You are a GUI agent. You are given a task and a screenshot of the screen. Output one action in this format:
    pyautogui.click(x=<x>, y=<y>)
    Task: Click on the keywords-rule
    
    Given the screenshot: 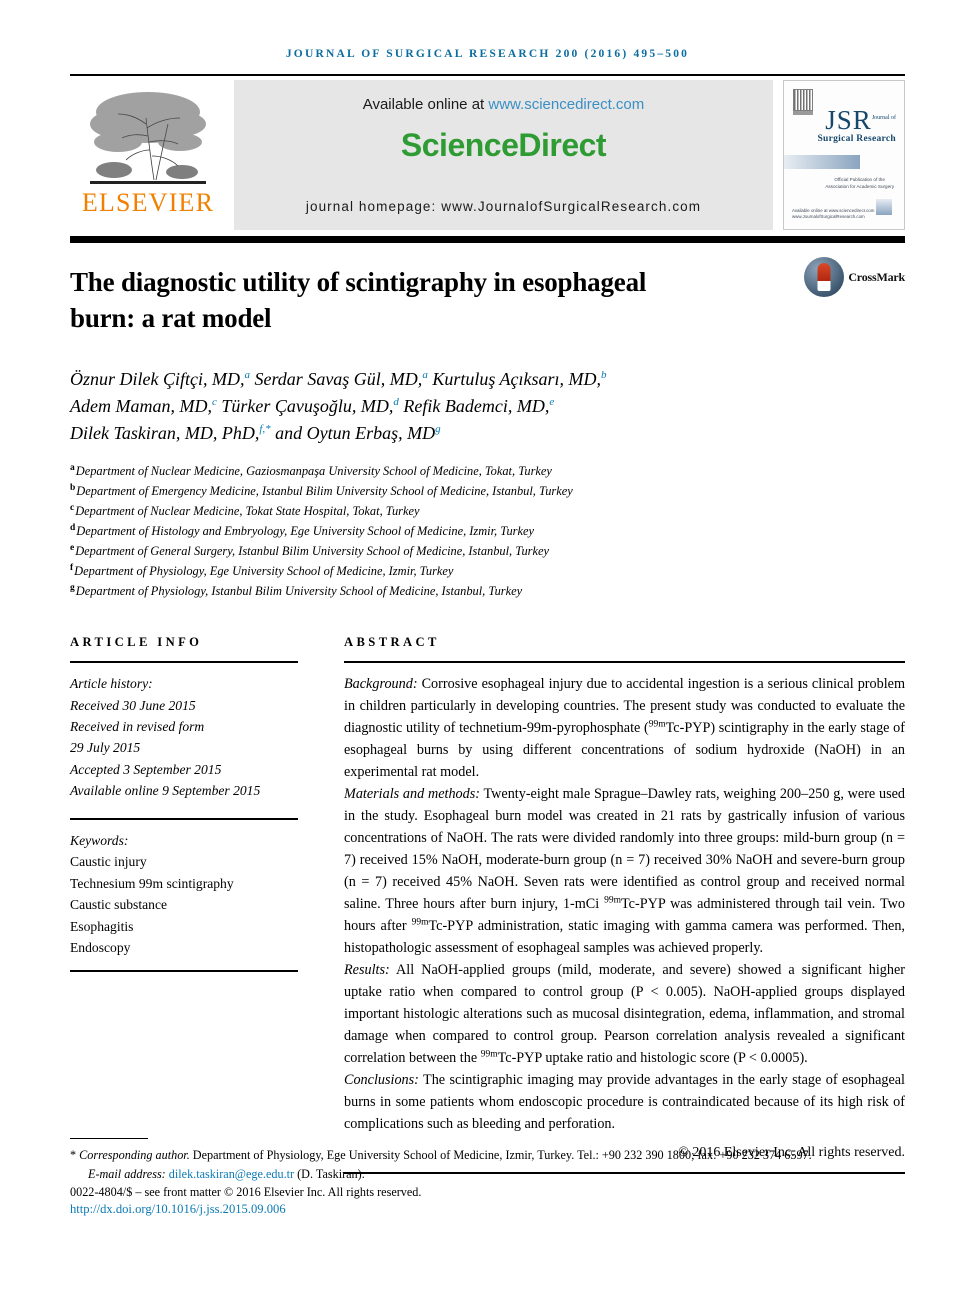 What is the action you would take?
    pyautogui.click(x=184, y=818)
    